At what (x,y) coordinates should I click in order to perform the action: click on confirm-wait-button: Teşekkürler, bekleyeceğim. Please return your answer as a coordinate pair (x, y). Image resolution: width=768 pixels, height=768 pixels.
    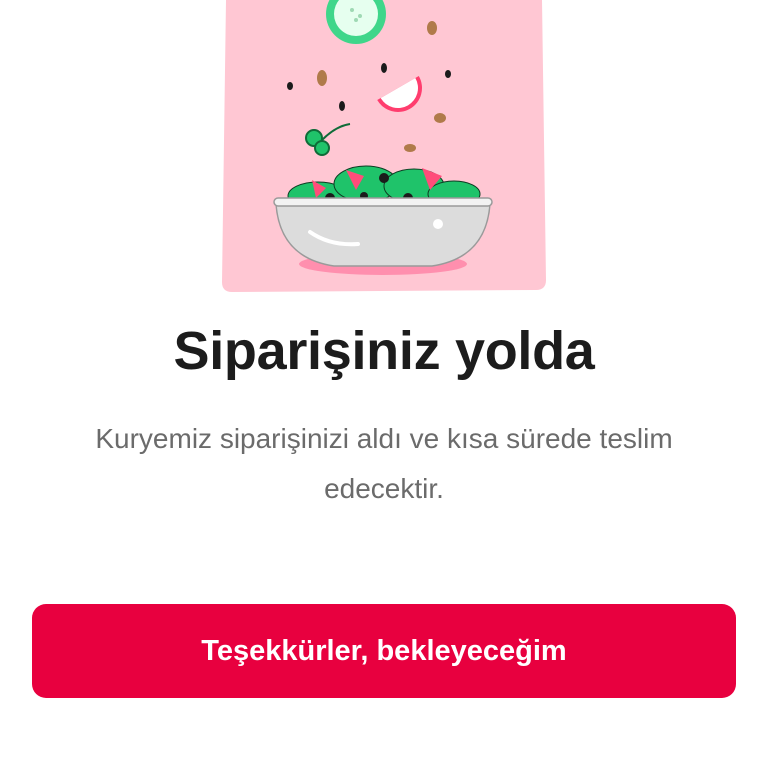
    Looking at the image, I should click on (384, 651).